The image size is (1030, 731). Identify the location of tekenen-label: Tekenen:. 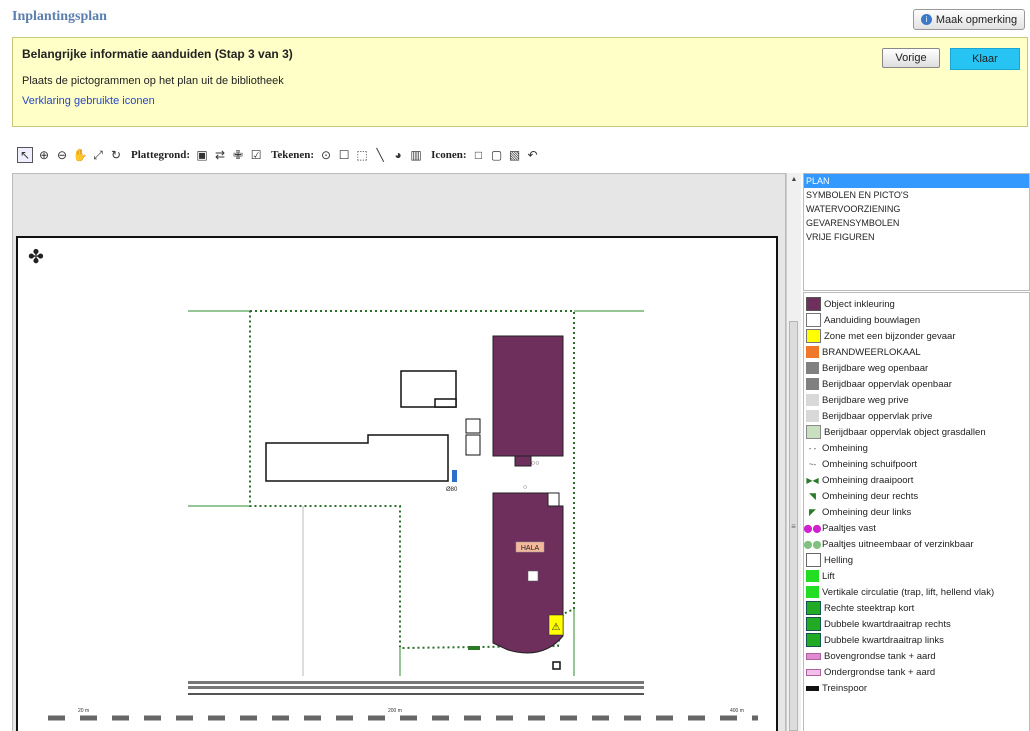
(293, 155).